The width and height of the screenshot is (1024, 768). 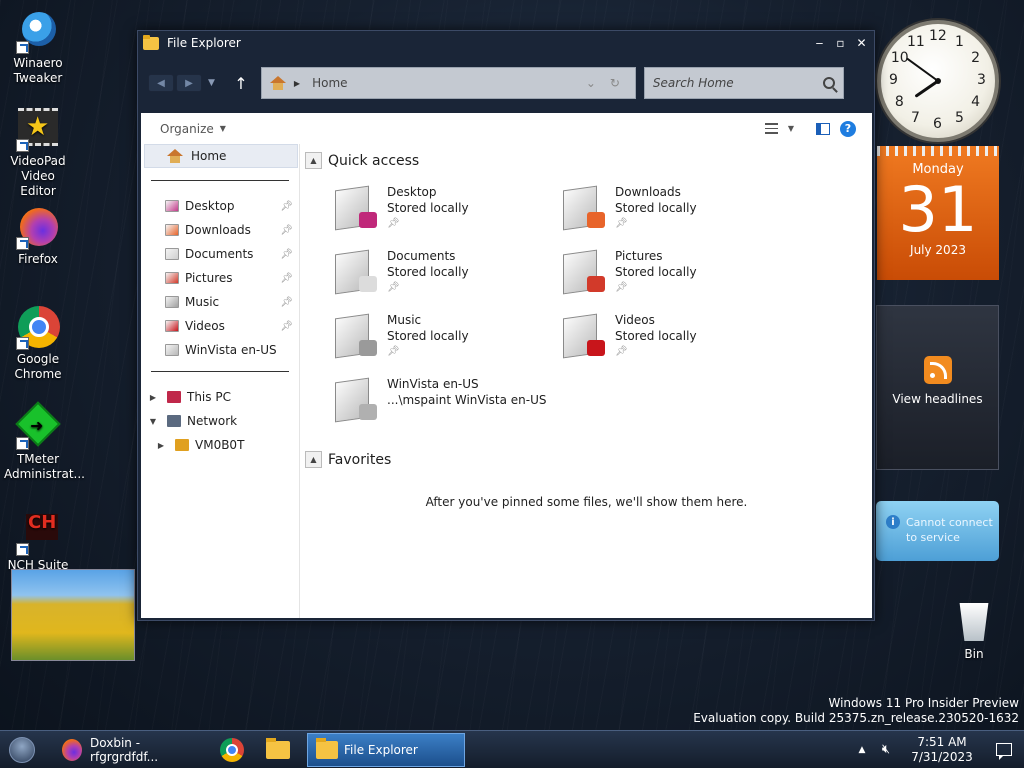 What do you see at coordinates (959, 41) in the screenshot?
I see `clock-number: 1` at bounding box center [959, 41].